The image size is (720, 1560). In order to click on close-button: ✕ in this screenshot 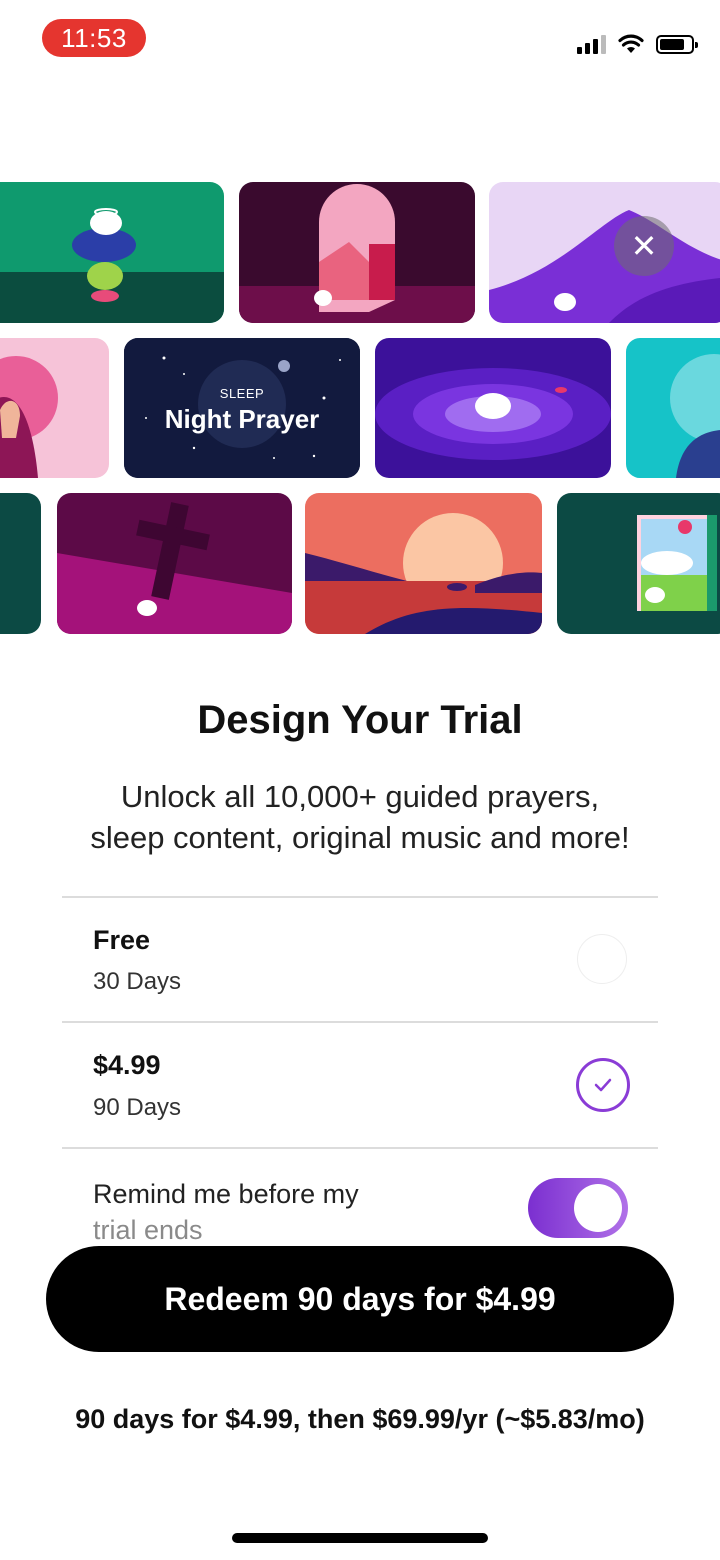, I will do `click(644, 246)`.